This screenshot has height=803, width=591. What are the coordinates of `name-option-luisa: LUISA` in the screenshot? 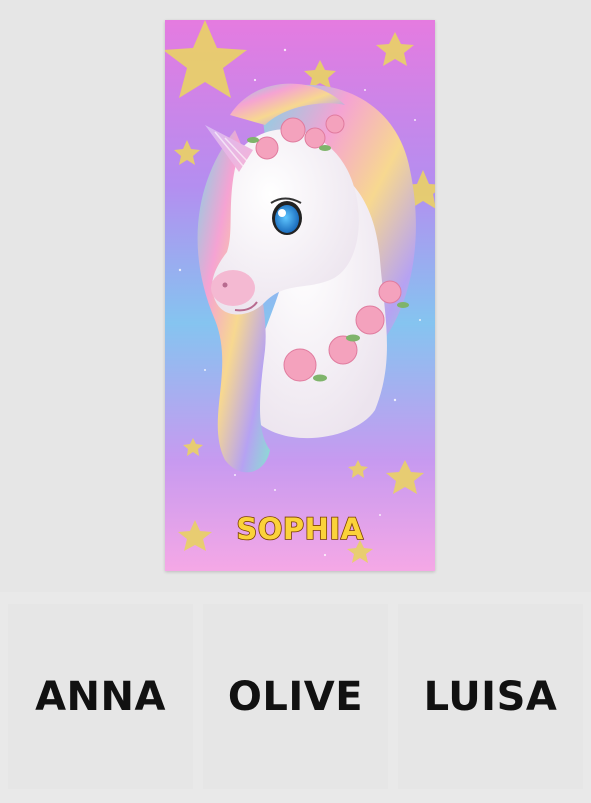 It's located at (490, 696).